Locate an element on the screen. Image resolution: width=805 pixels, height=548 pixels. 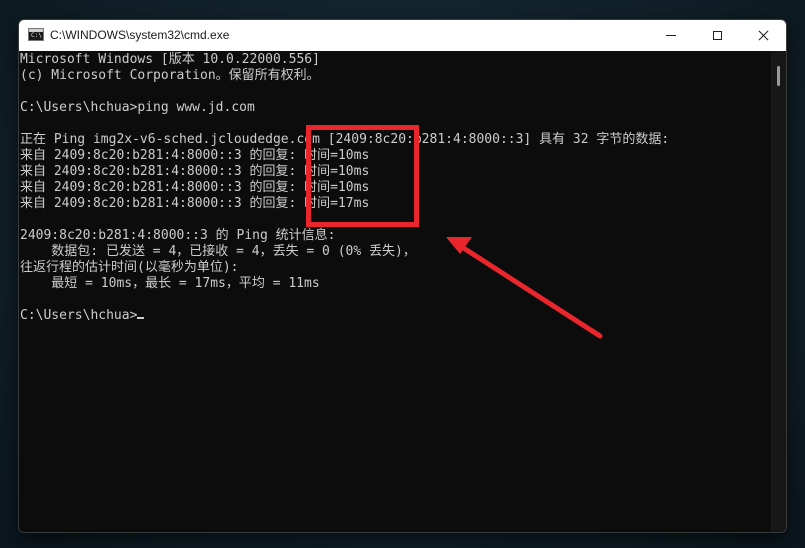
minimize-button is located at coordinates (671, 35).